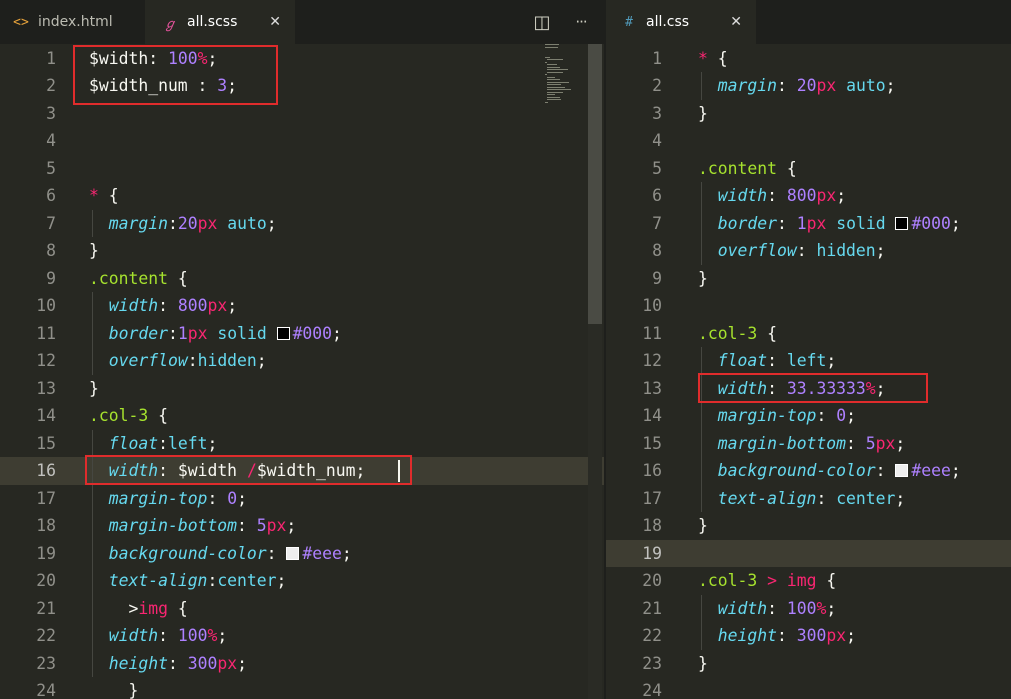 The height and width of the screenshot is (699, 1011). Describe the element at coordinates (302, 196) in the screenshot. I see `code-line: 6 * {` at that location.